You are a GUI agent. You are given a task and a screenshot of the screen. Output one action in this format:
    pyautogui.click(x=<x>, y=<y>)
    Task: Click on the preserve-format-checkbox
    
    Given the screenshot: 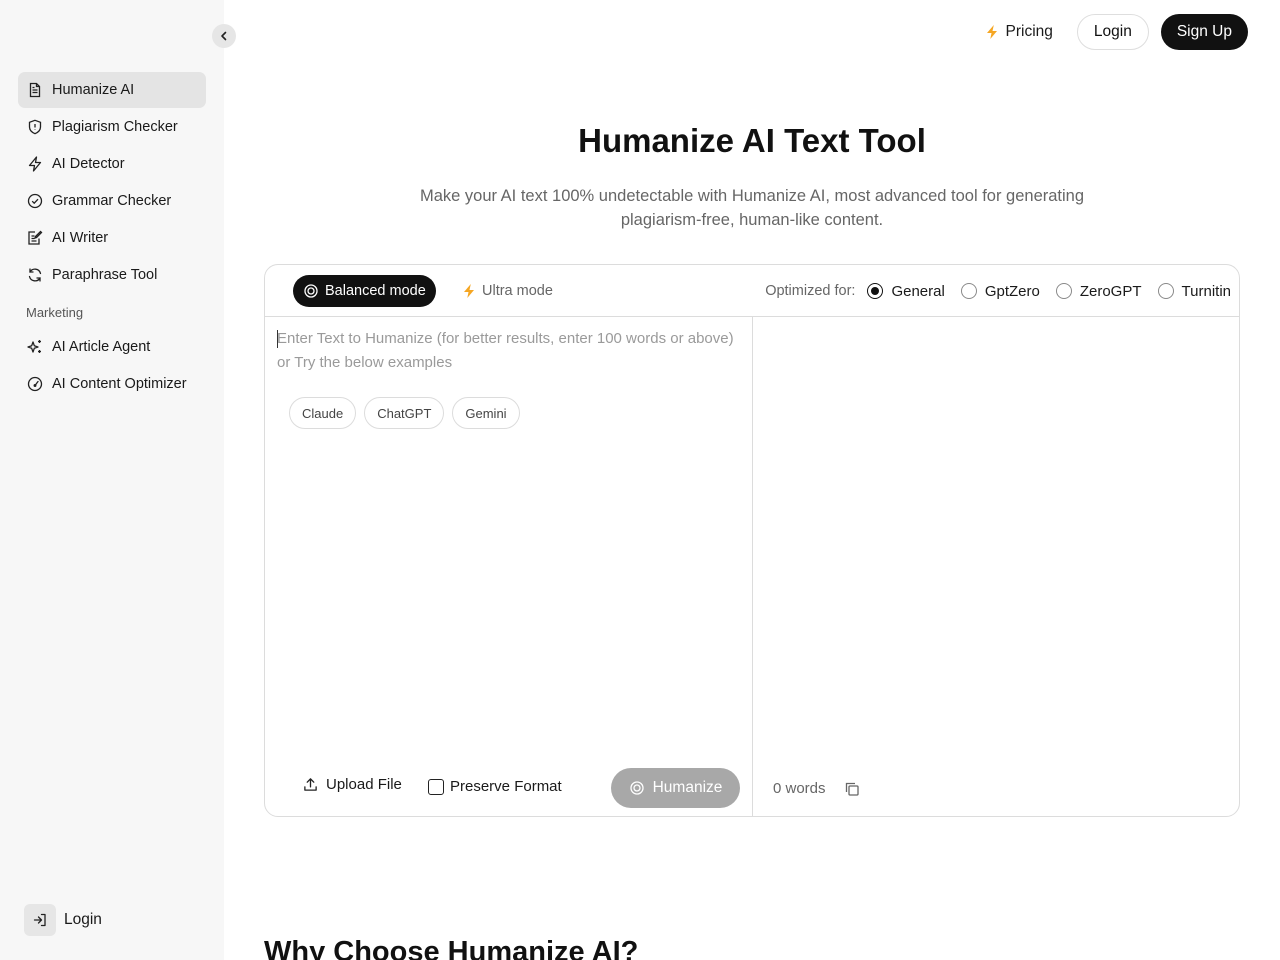 What is the action you would take?
    pyautogui.click(x=436, y=786)
    